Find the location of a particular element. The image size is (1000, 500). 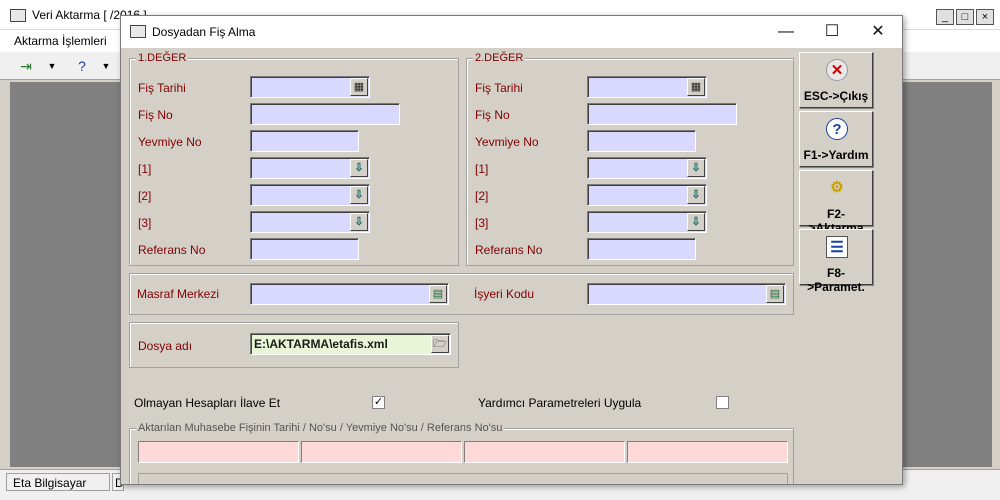

aktarilan-tarih-field is located at coordinates (218, 452).